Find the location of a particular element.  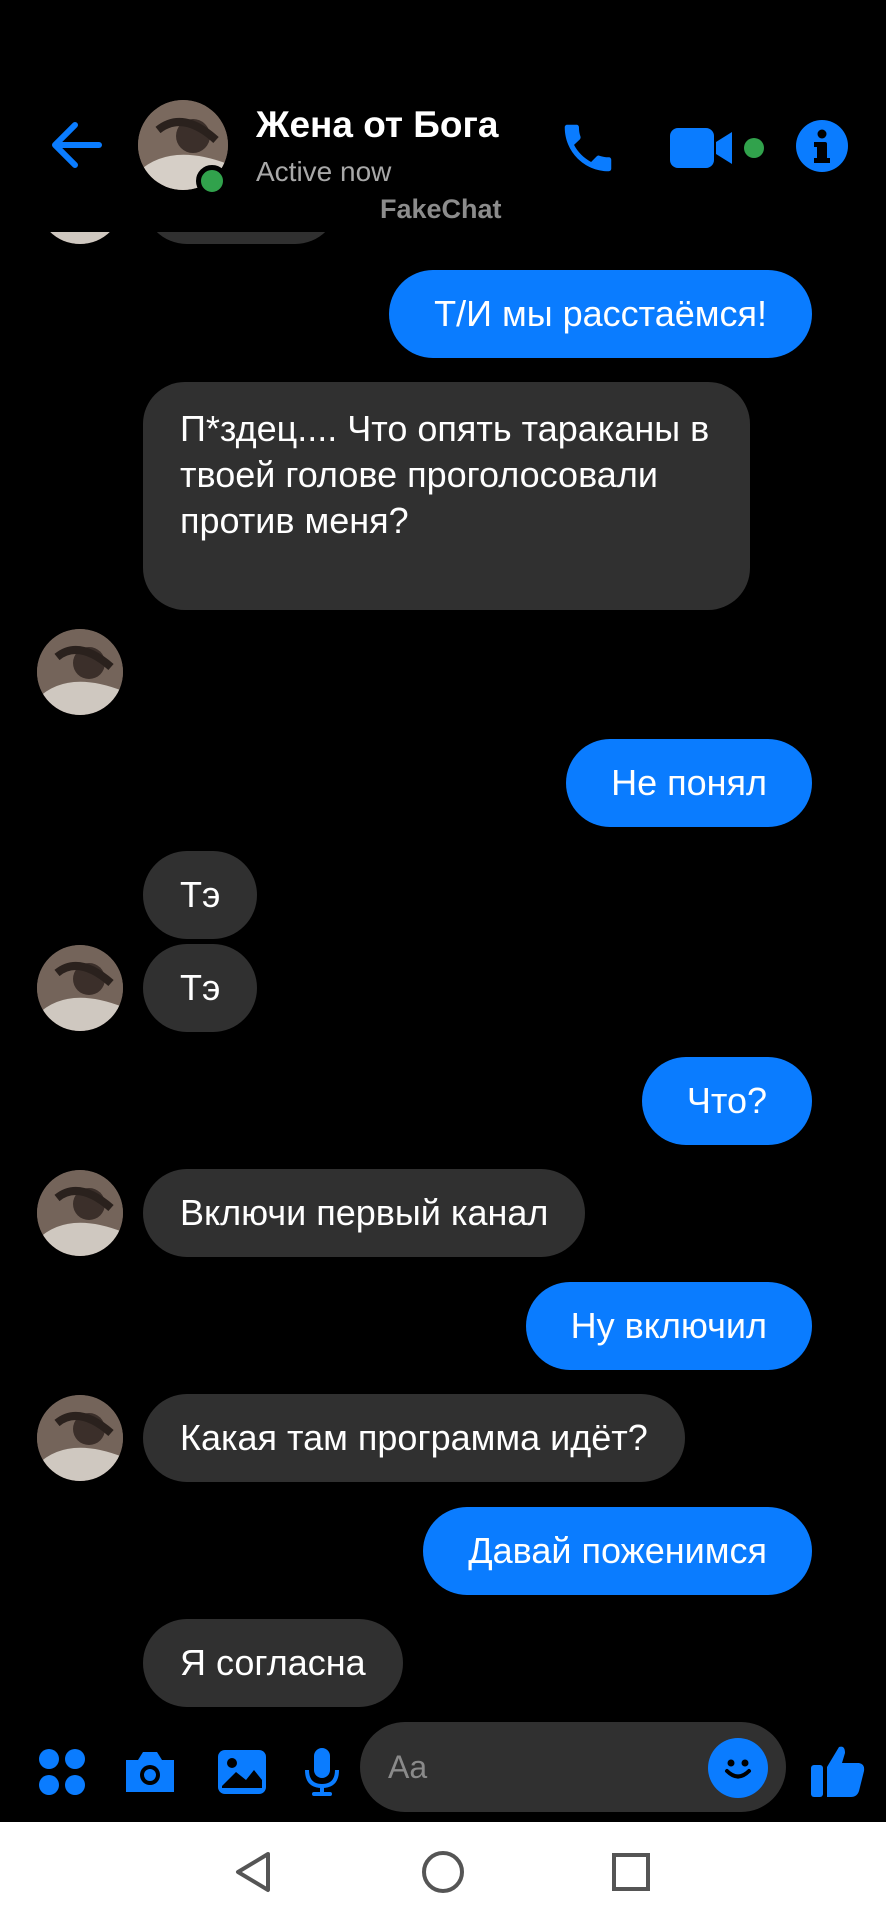

message-bubble-incoming: Какая там программа идёт? is located at coordinates (414, 1438).